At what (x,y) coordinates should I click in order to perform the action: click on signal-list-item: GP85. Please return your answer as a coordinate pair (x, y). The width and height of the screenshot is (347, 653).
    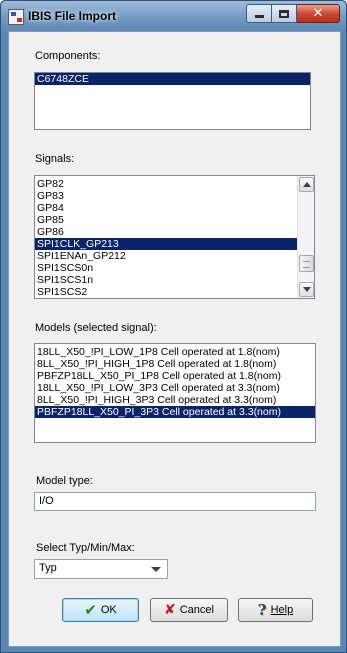
    Looking at the image, I should click on (166, 220).